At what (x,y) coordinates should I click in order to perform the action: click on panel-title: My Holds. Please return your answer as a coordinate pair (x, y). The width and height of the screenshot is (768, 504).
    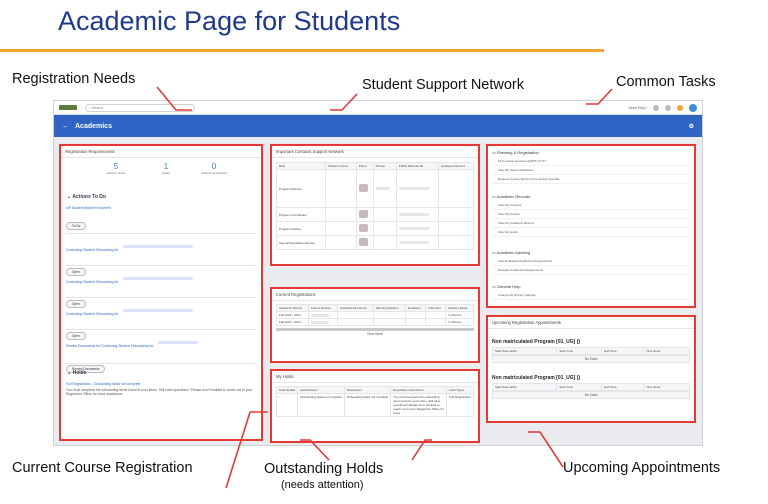
    Looking at the image, I should click on (375, 377).